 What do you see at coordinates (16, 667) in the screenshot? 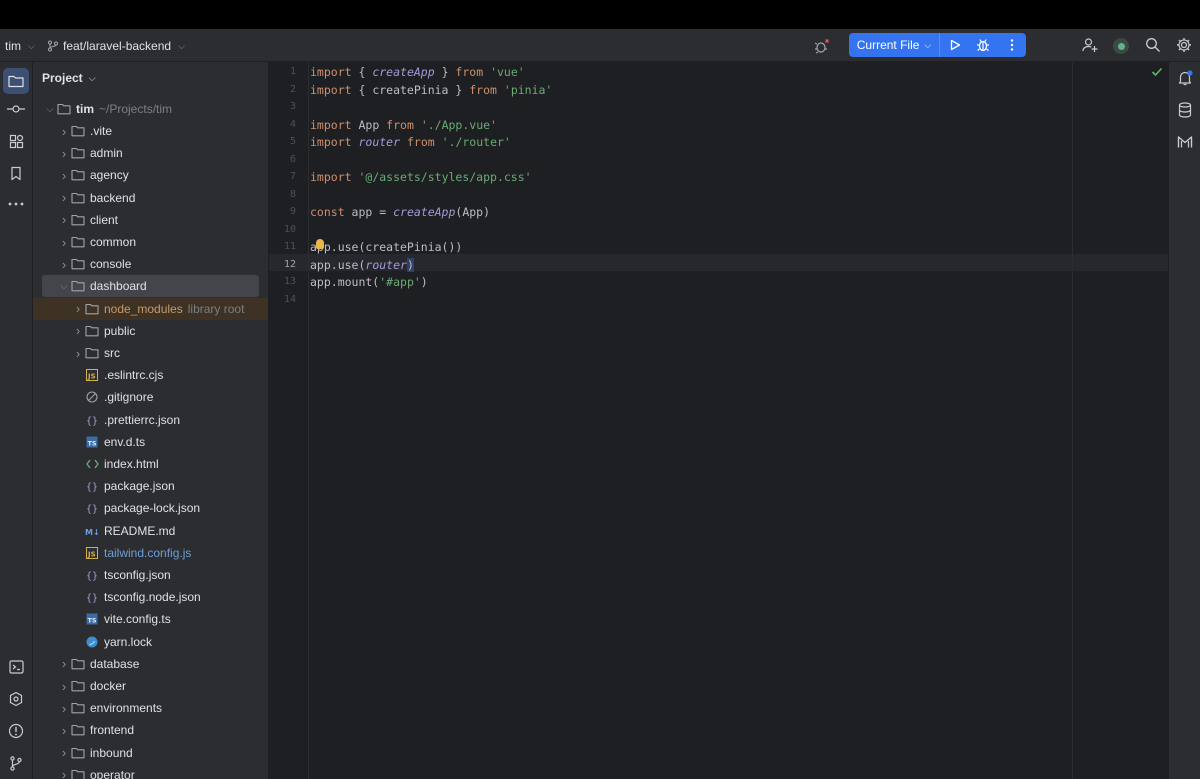
I see `terminal-tool-button` at bounding box center [16, 667].